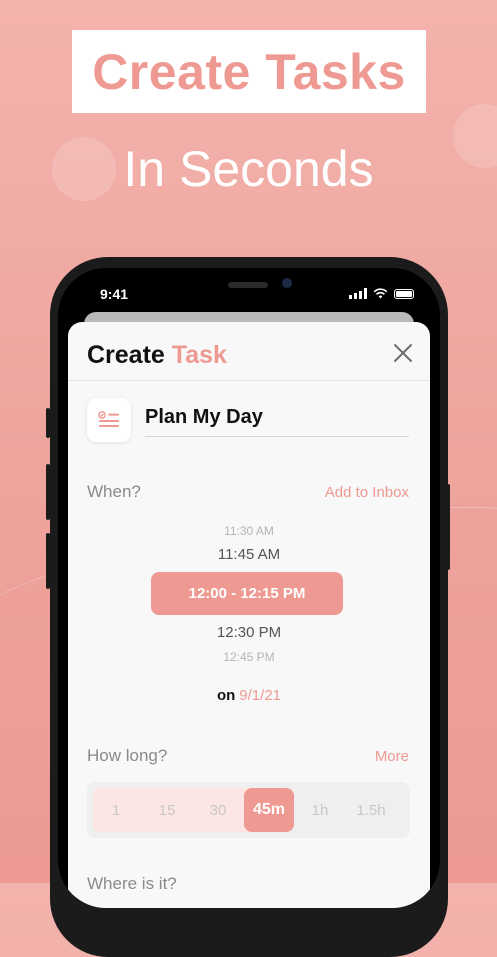 The image size is (497, 957). I want to click on sheet-title: Create Task, so click(157, 355).